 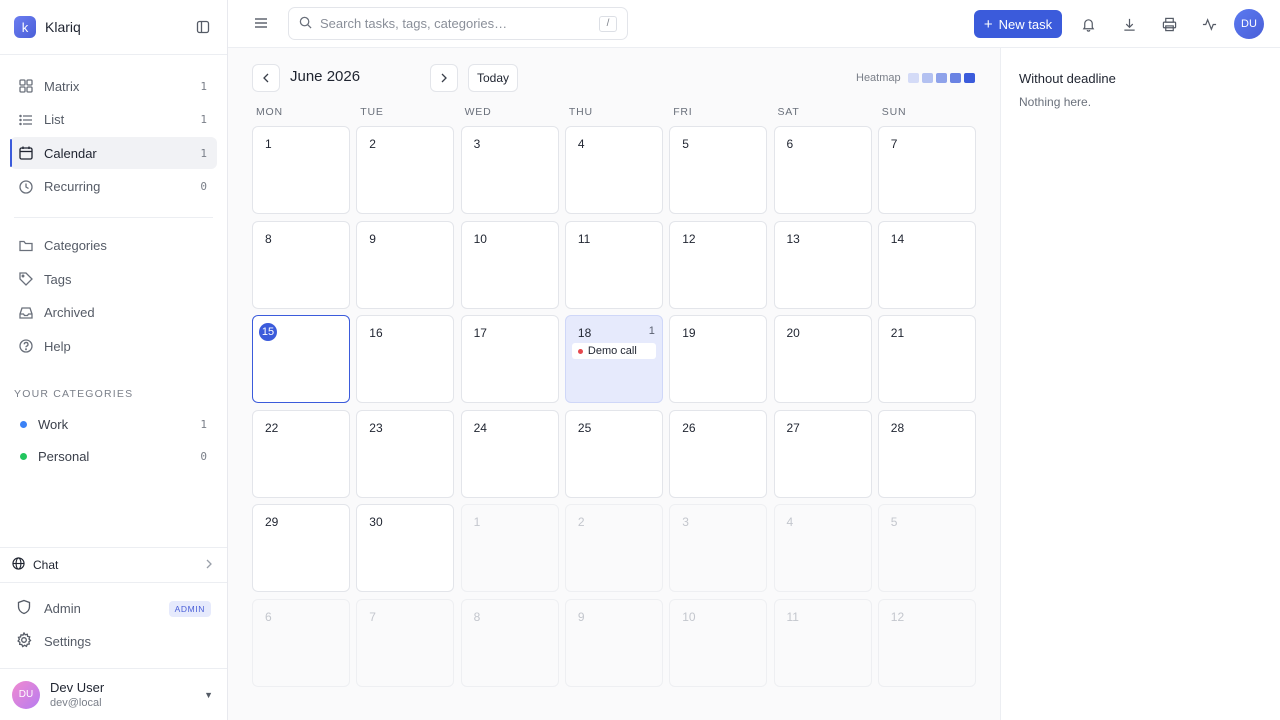 What do you see at coordinates (26, 346) in the screenshot?
I see `help-icon` at bounding box center [26, 346].